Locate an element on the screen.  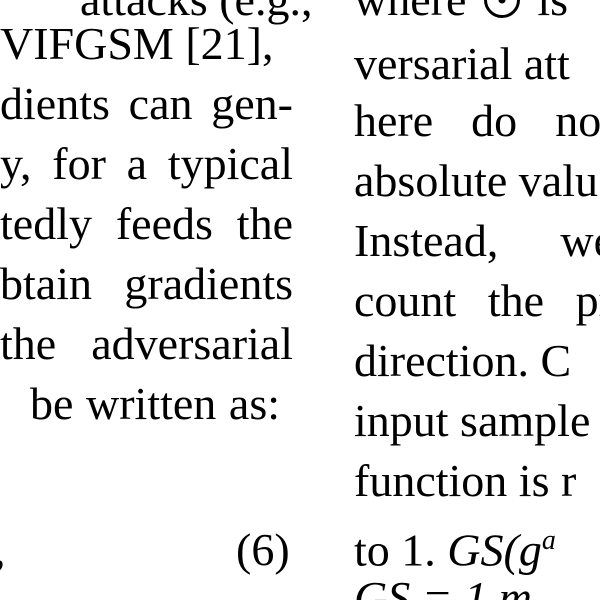
right-line-6: direction. C is located at coordinates (463, 360).